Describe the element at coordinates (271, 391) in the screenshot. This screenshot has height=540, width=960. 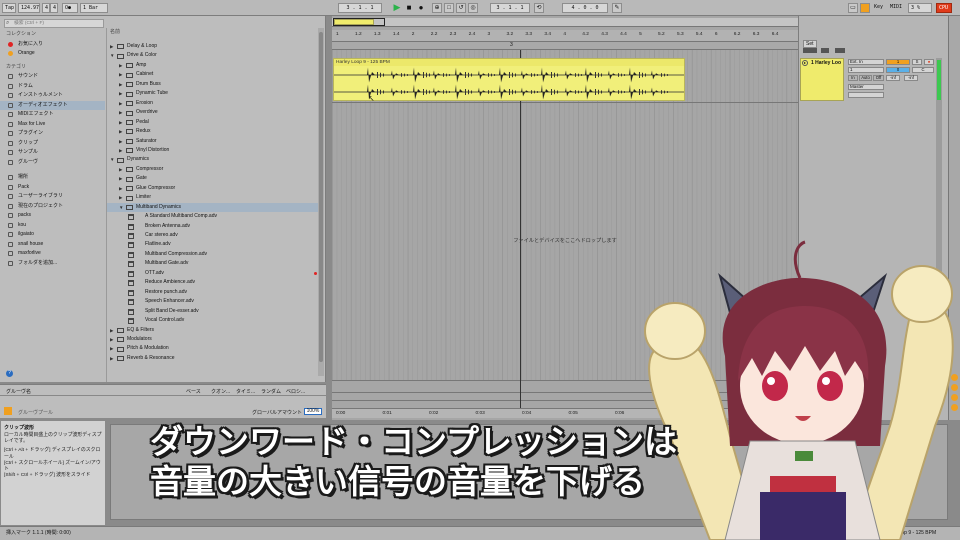
I see `groove-column-header: ランダム` at that location.